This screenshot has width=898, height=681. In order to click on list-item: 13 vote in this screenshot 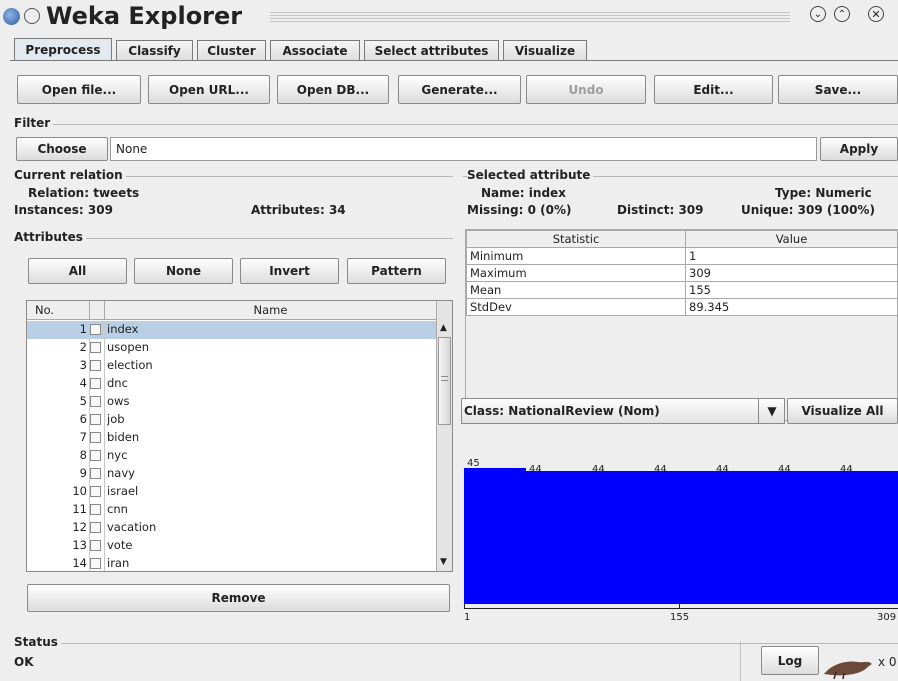, I will do `click(231, 546)`.